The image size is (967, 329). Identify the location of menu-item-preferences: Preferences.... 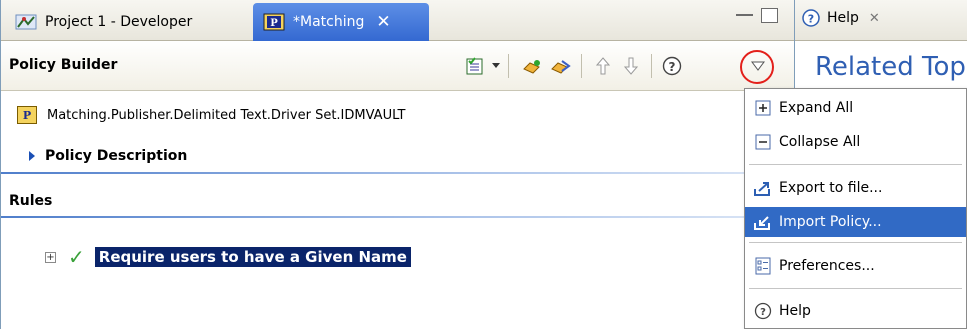
(855, 266).